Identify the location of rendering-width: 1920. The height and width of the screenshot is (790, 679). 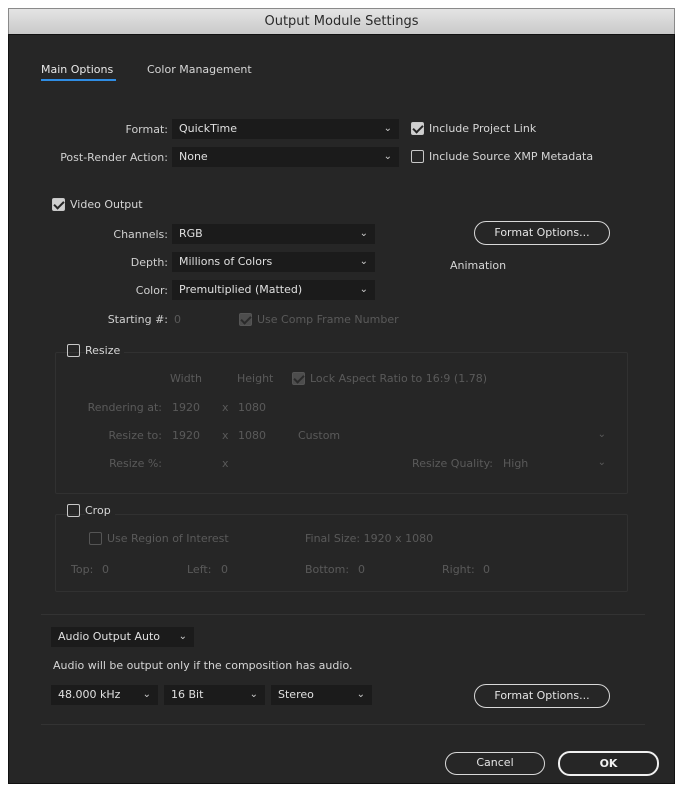
(186, 407).